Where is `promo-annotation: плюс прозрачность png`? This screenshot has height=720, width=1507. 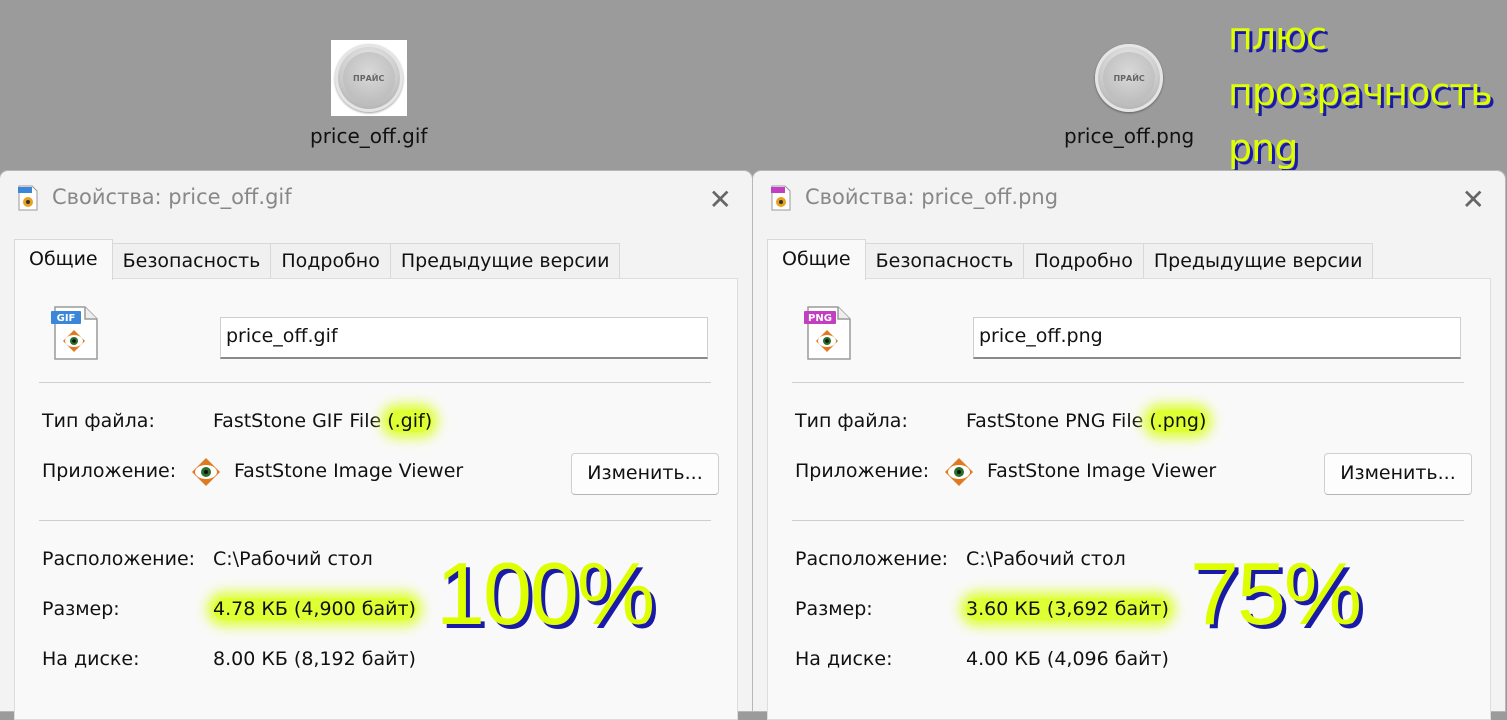 promo-annotation: плюс прозрачность png is located at coordinates (1360, 92).